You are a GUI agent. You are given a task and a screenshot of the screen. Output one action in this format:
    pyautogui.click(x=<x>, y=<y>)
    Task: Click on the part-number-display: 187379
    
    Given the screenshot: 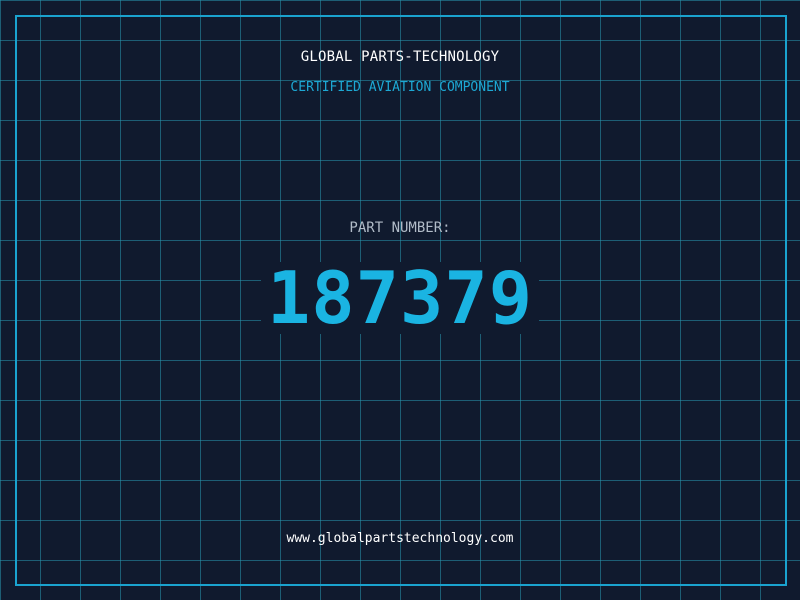 What is the action you would take?
    pyautogui.click(x=400, y=298)
    